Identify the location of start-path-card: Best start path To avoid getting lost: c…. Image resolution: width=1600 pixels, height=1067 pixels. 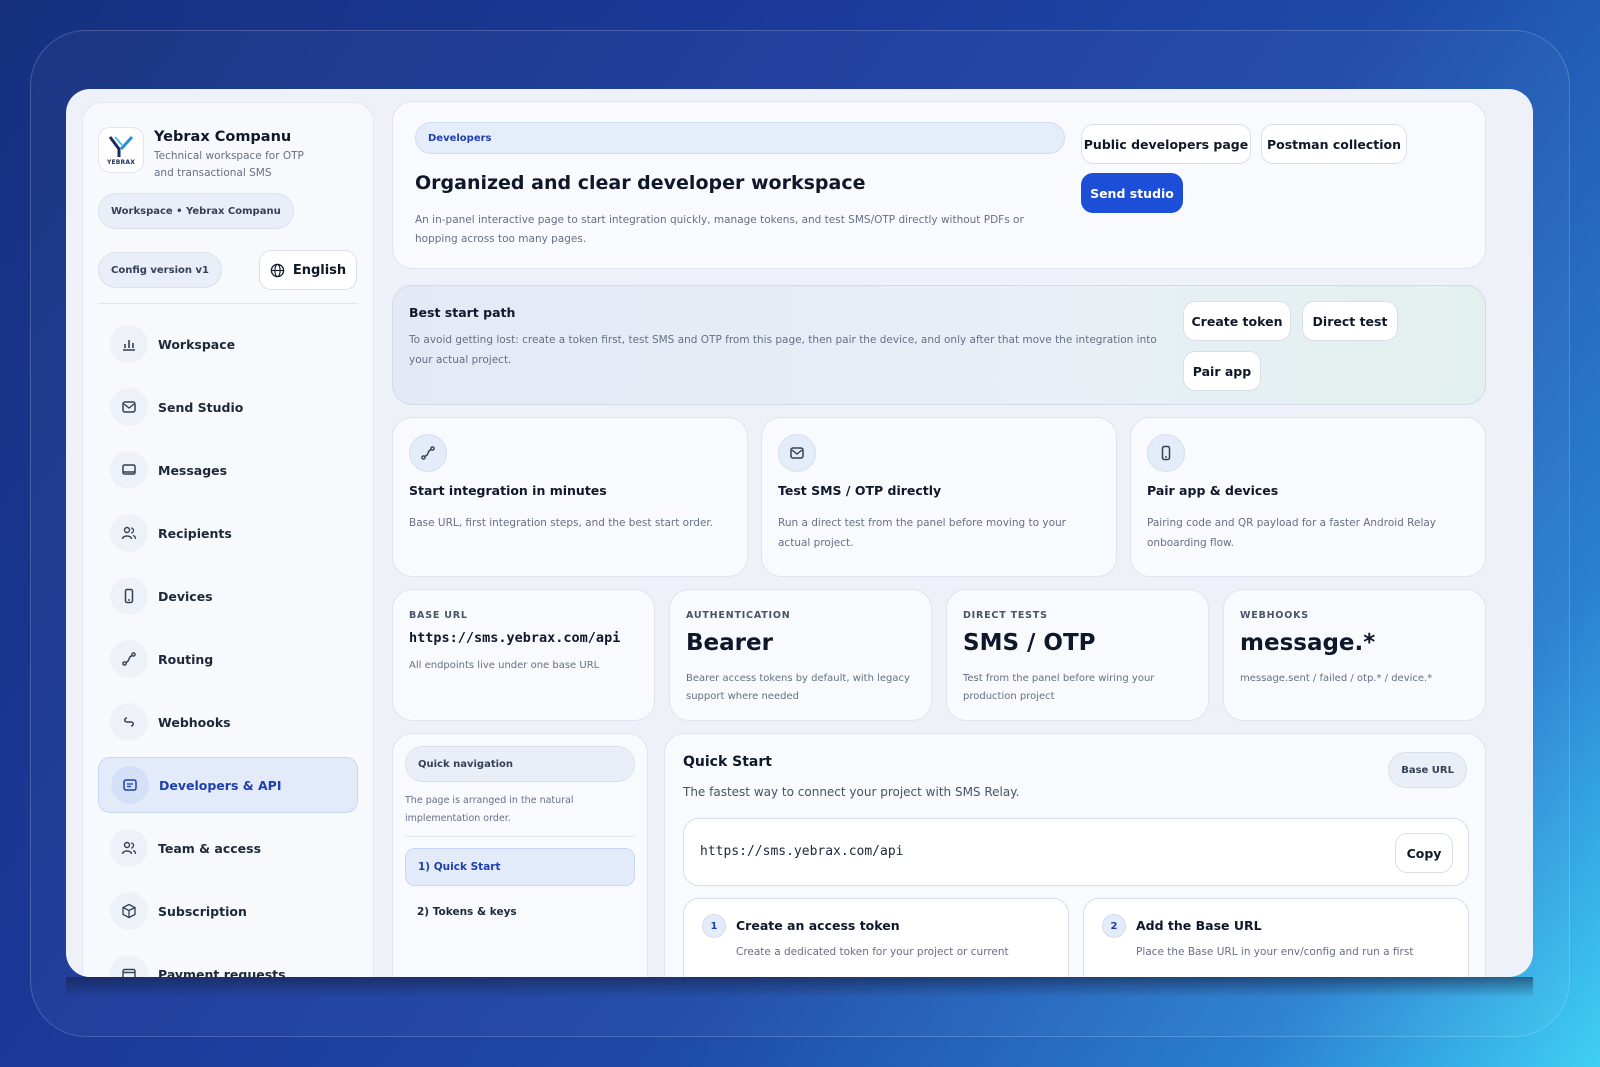
(939, 345).